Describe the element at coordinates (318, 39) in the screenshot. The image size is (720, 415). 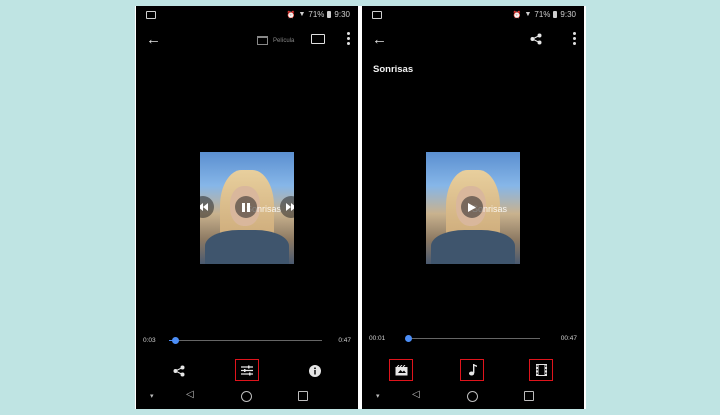
I see `cast-icon` at that location.